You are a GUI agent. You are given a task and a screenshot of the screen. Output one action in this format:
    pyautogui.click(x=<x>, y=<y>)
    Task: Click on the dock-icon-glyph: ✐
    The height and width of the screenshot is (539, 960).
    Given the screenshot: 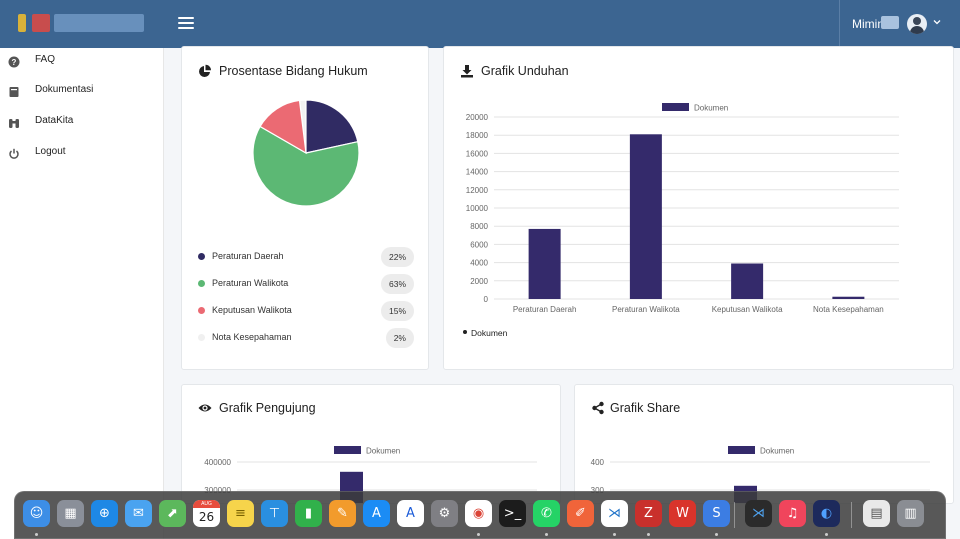 What is the action you would take?
    pyautogui.click(x=580, y=513)
    